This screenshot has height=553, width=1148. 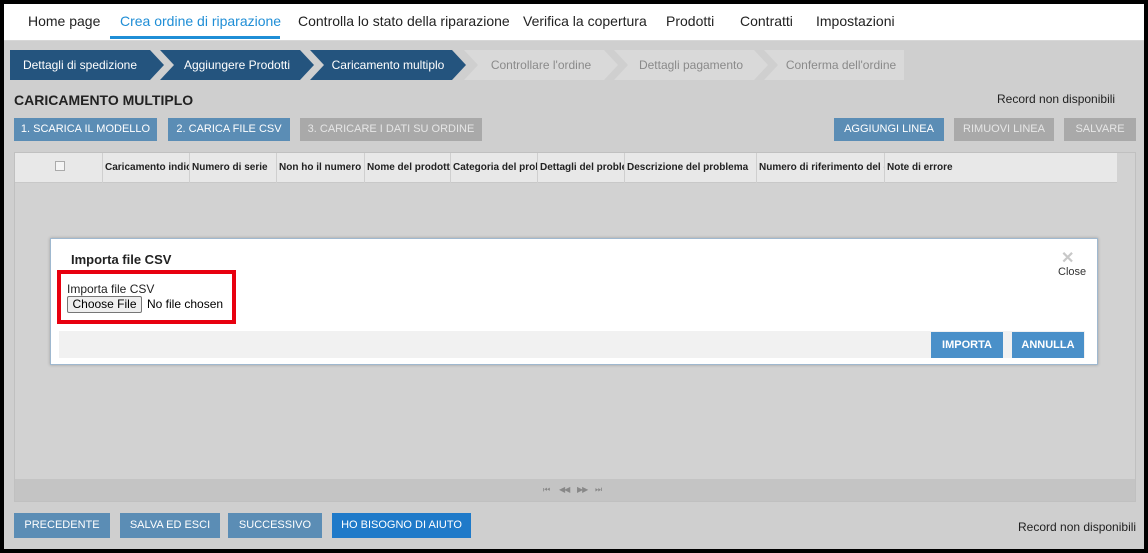 I want to click on step-notch, so click(x=471, y=65).